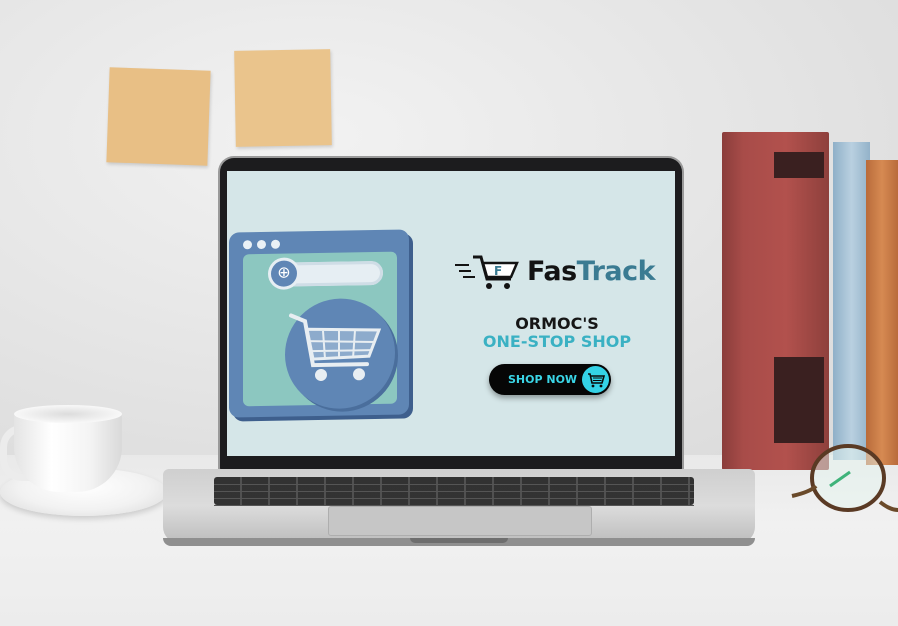 This screenshot has height=626, width=898. I want to click on headline-line1: ORMOC'S, so click(557, 323).